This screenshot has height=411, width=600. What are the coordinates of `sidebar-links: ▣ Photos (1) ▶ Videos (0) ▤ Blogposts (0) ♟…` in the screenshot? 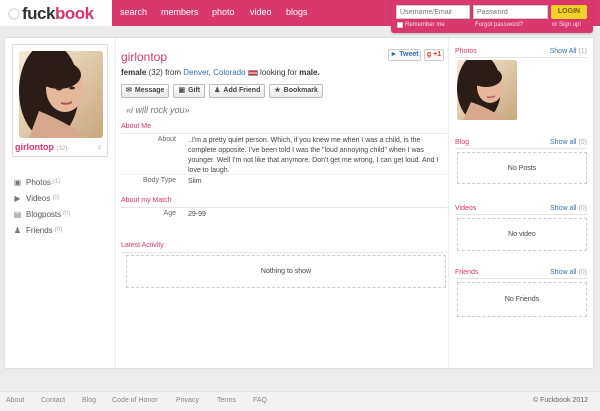 It's located at (42, 206).